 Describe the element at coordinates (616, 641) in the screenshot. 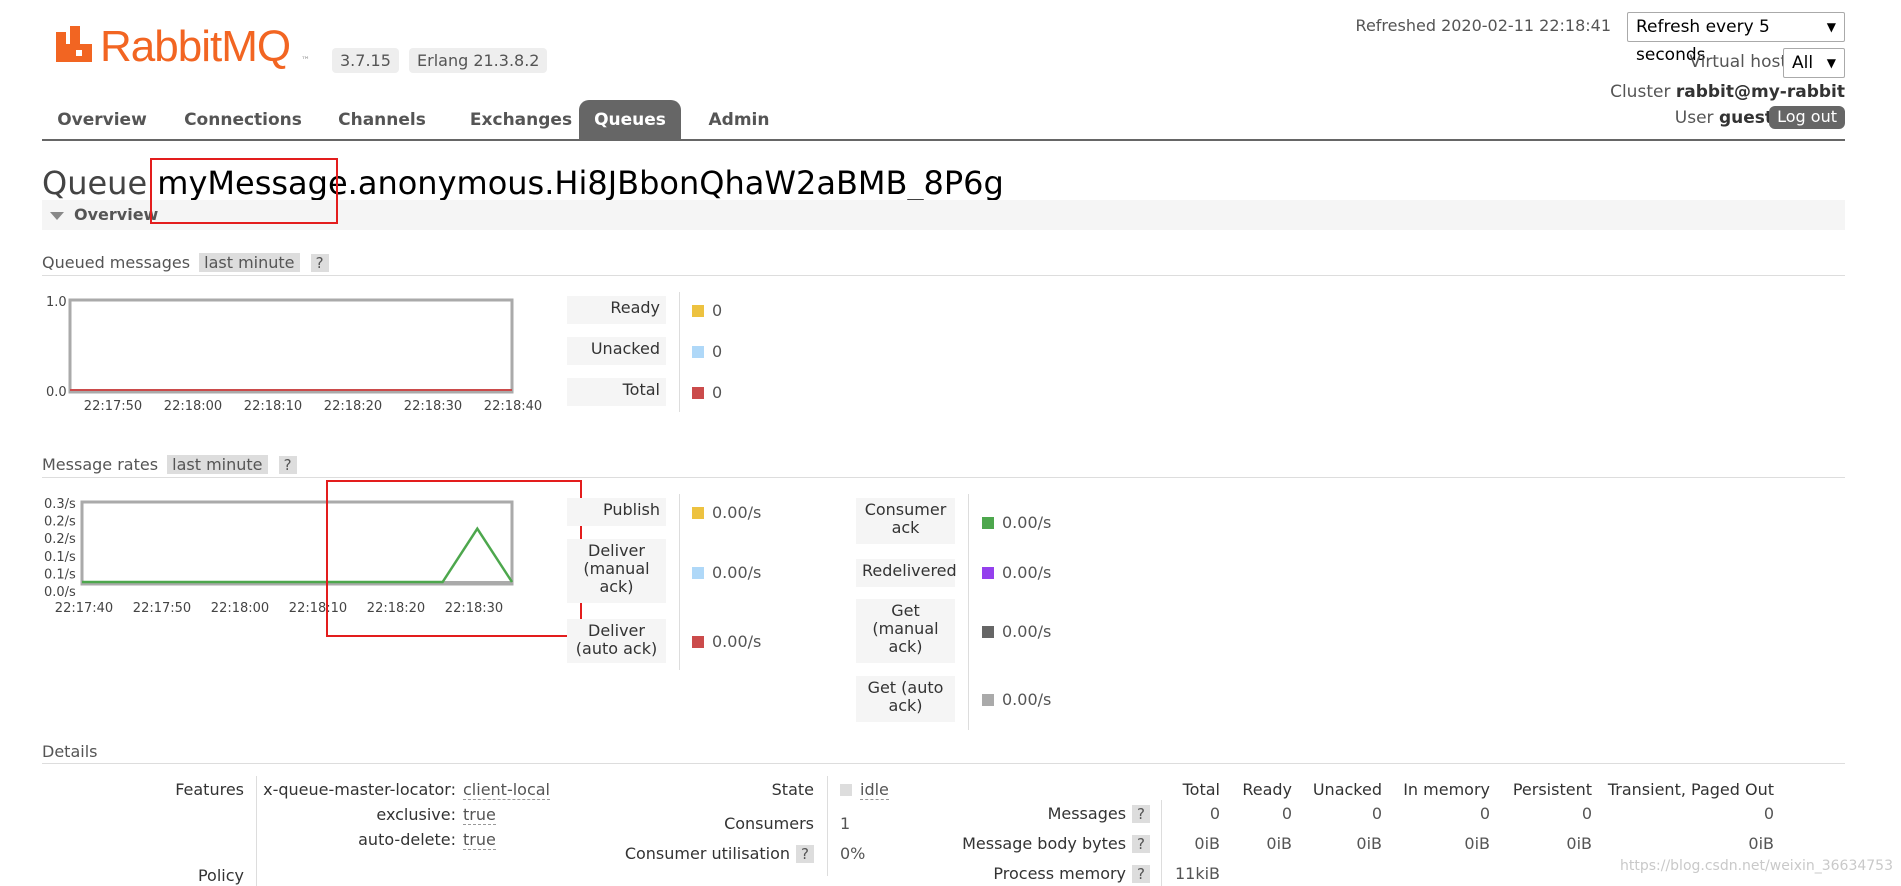

I see `legend-deliver-auto-label: Deliver (auto ack)` at that location.